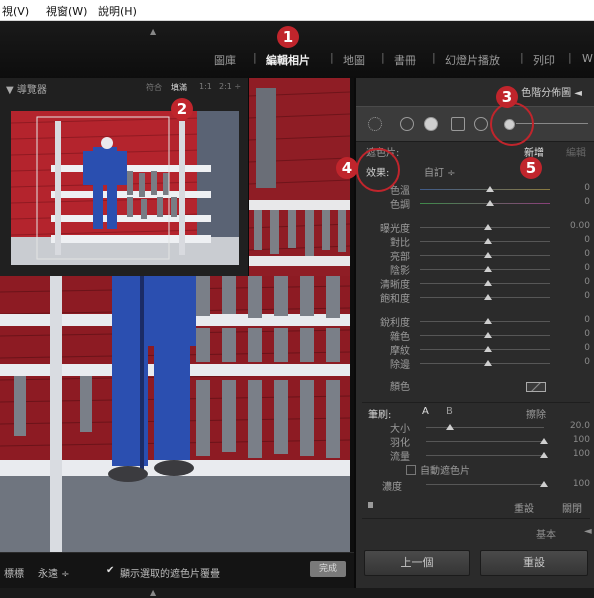 This screenshot has width=594, height=598. I want to click on reset-button: 重設, so click(534, 563).